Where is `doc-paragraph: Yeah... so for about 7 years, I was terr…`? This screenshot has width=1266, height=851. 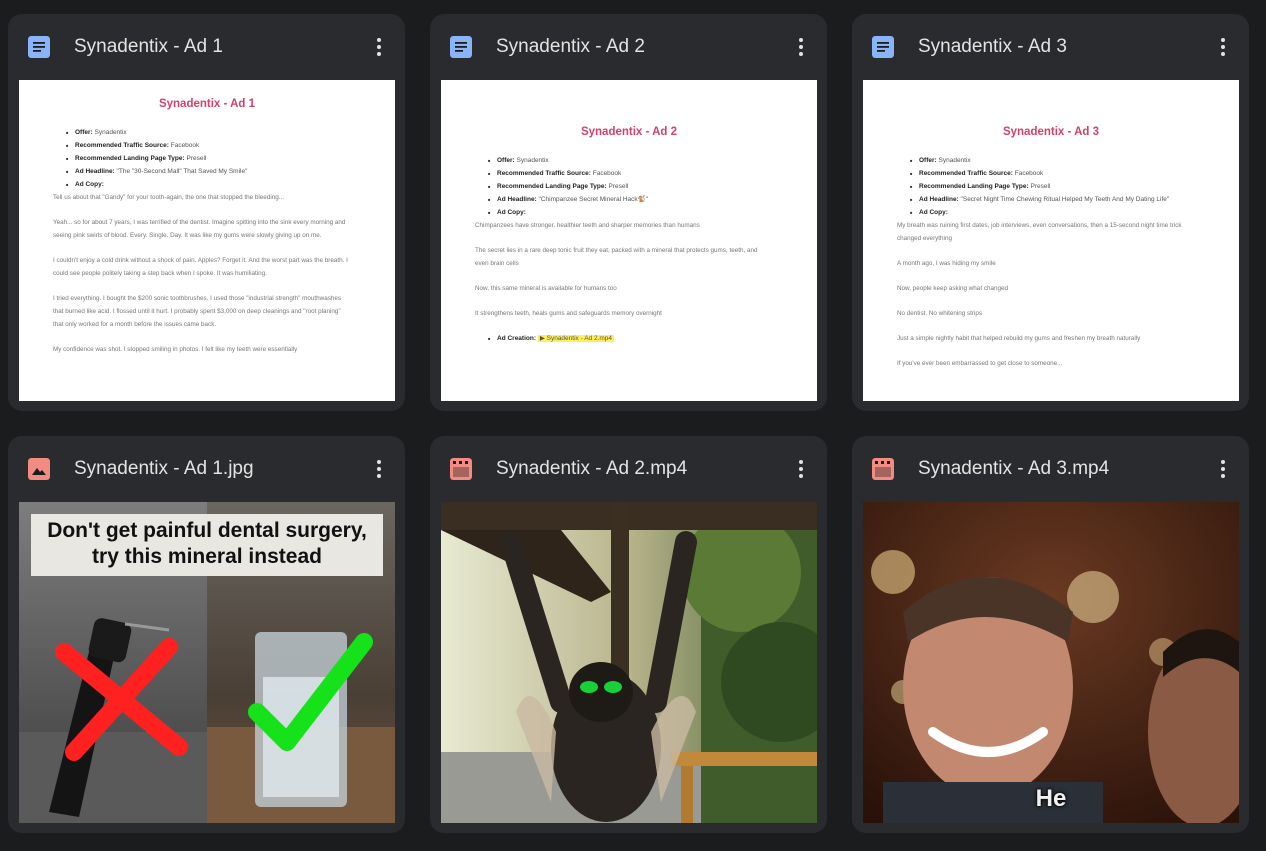 doc-paragraph: Yeah... so for about 7 years, I was terr… is located at coordinates (199, 229).